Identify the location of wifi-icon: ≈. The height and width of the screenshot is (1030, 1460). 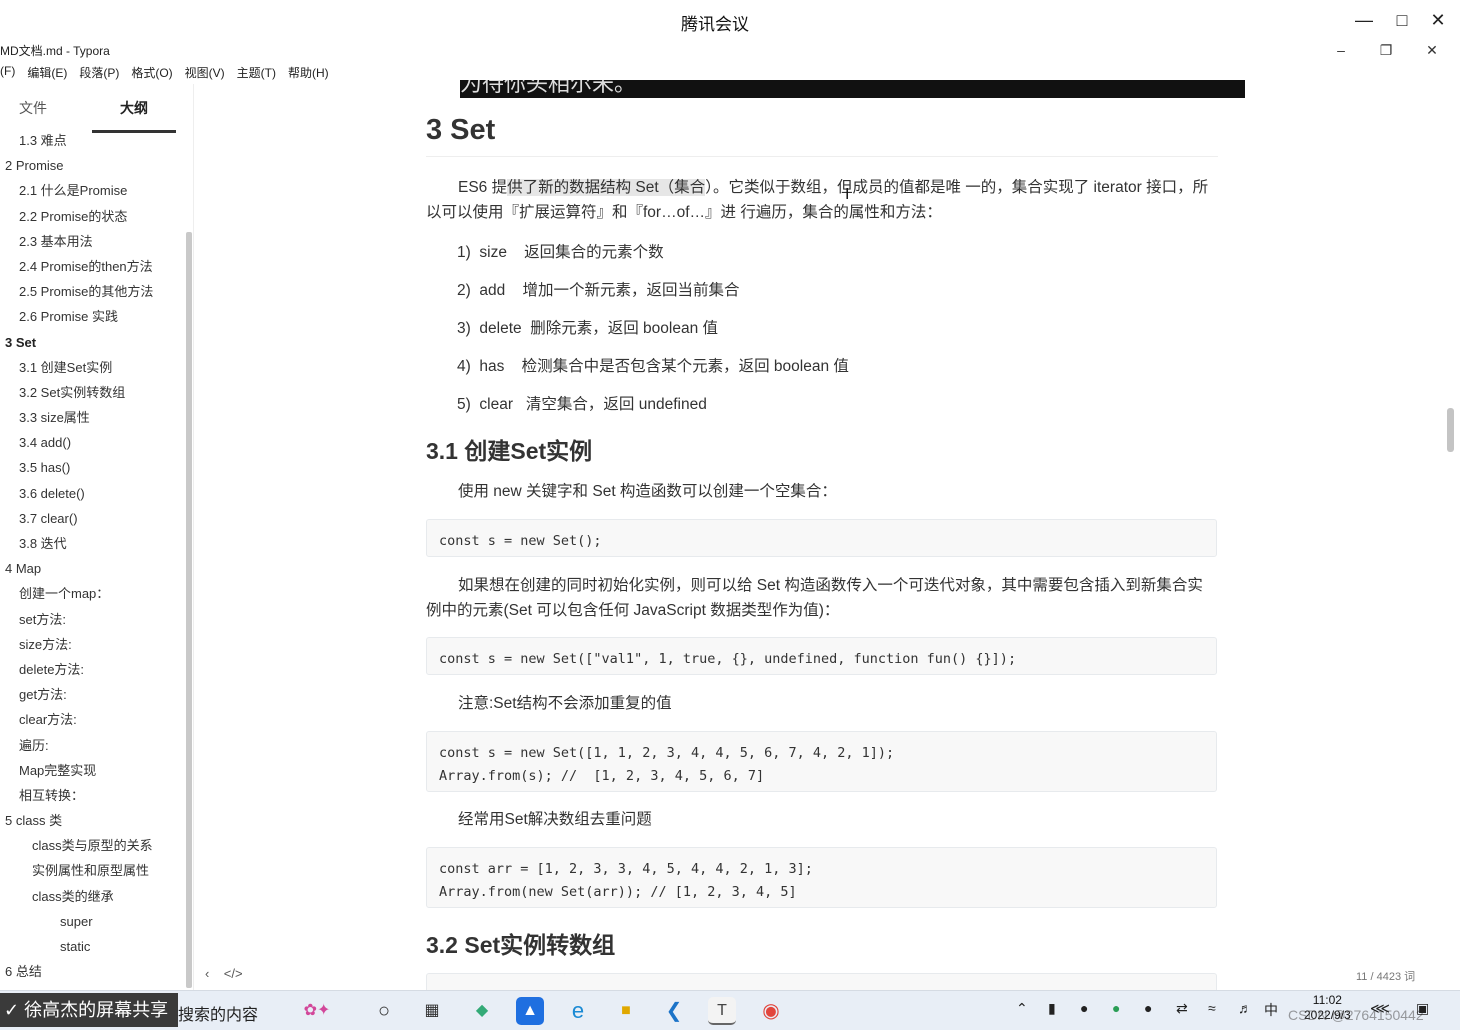
(1212, 1008).